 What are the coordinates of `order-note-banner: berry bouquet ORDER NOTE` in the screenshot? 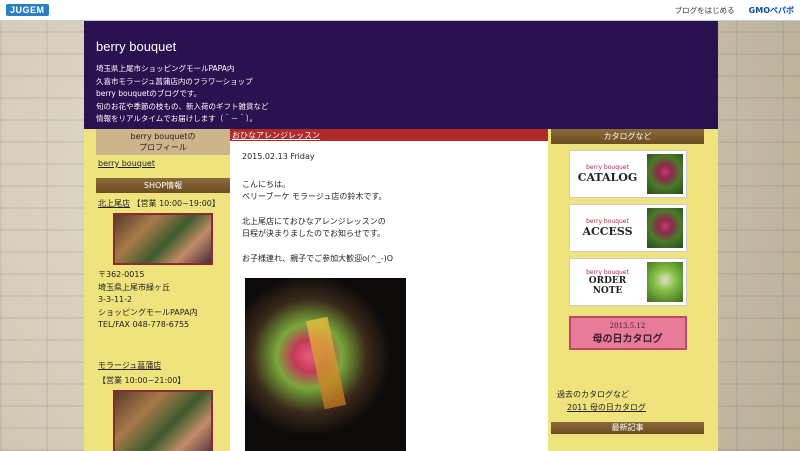 It's located at (627, 282).